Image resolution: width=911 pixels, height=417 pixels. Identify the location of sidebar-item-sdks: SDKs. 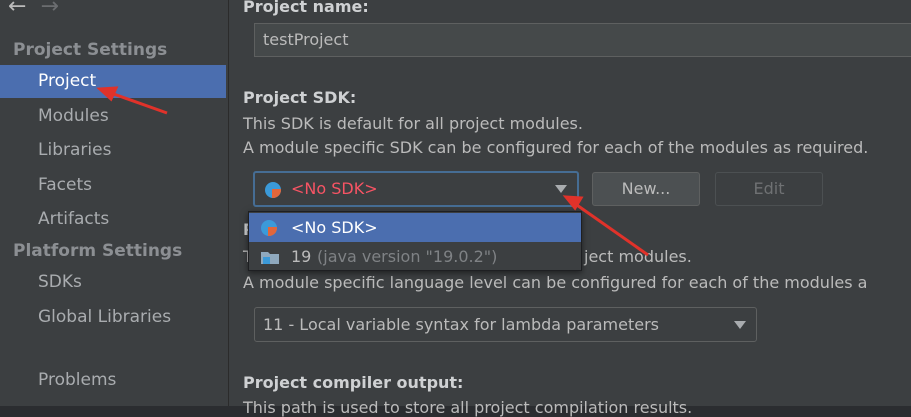
(113, 282).